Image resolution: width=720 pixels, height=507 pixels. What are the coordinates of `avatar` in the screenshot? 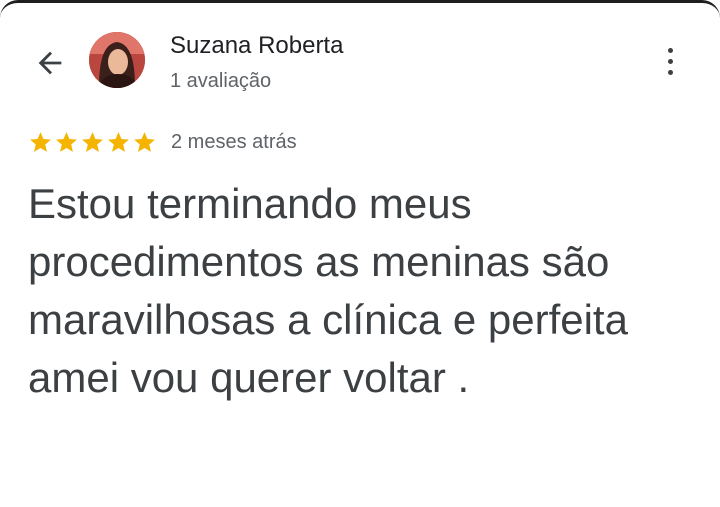 It's located at (117, 60).